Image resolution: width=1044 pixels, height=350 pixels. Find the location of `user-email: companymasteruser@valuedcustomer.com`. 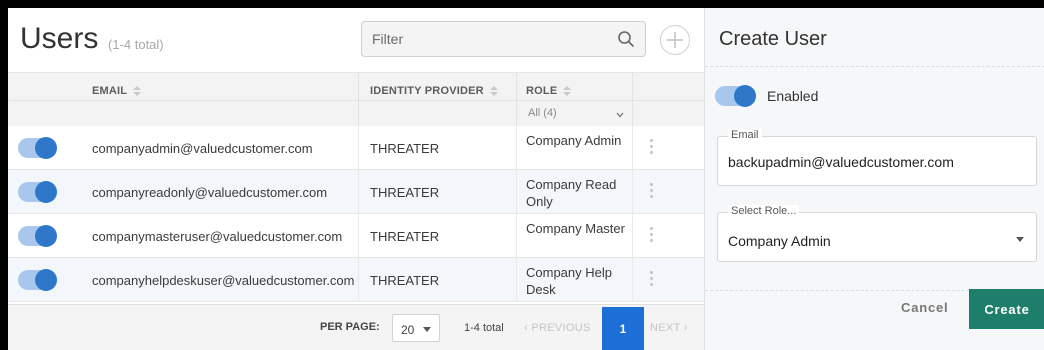

user-email: companymasteruser@valuedcustomer.com is located at coordinates (217, 236).